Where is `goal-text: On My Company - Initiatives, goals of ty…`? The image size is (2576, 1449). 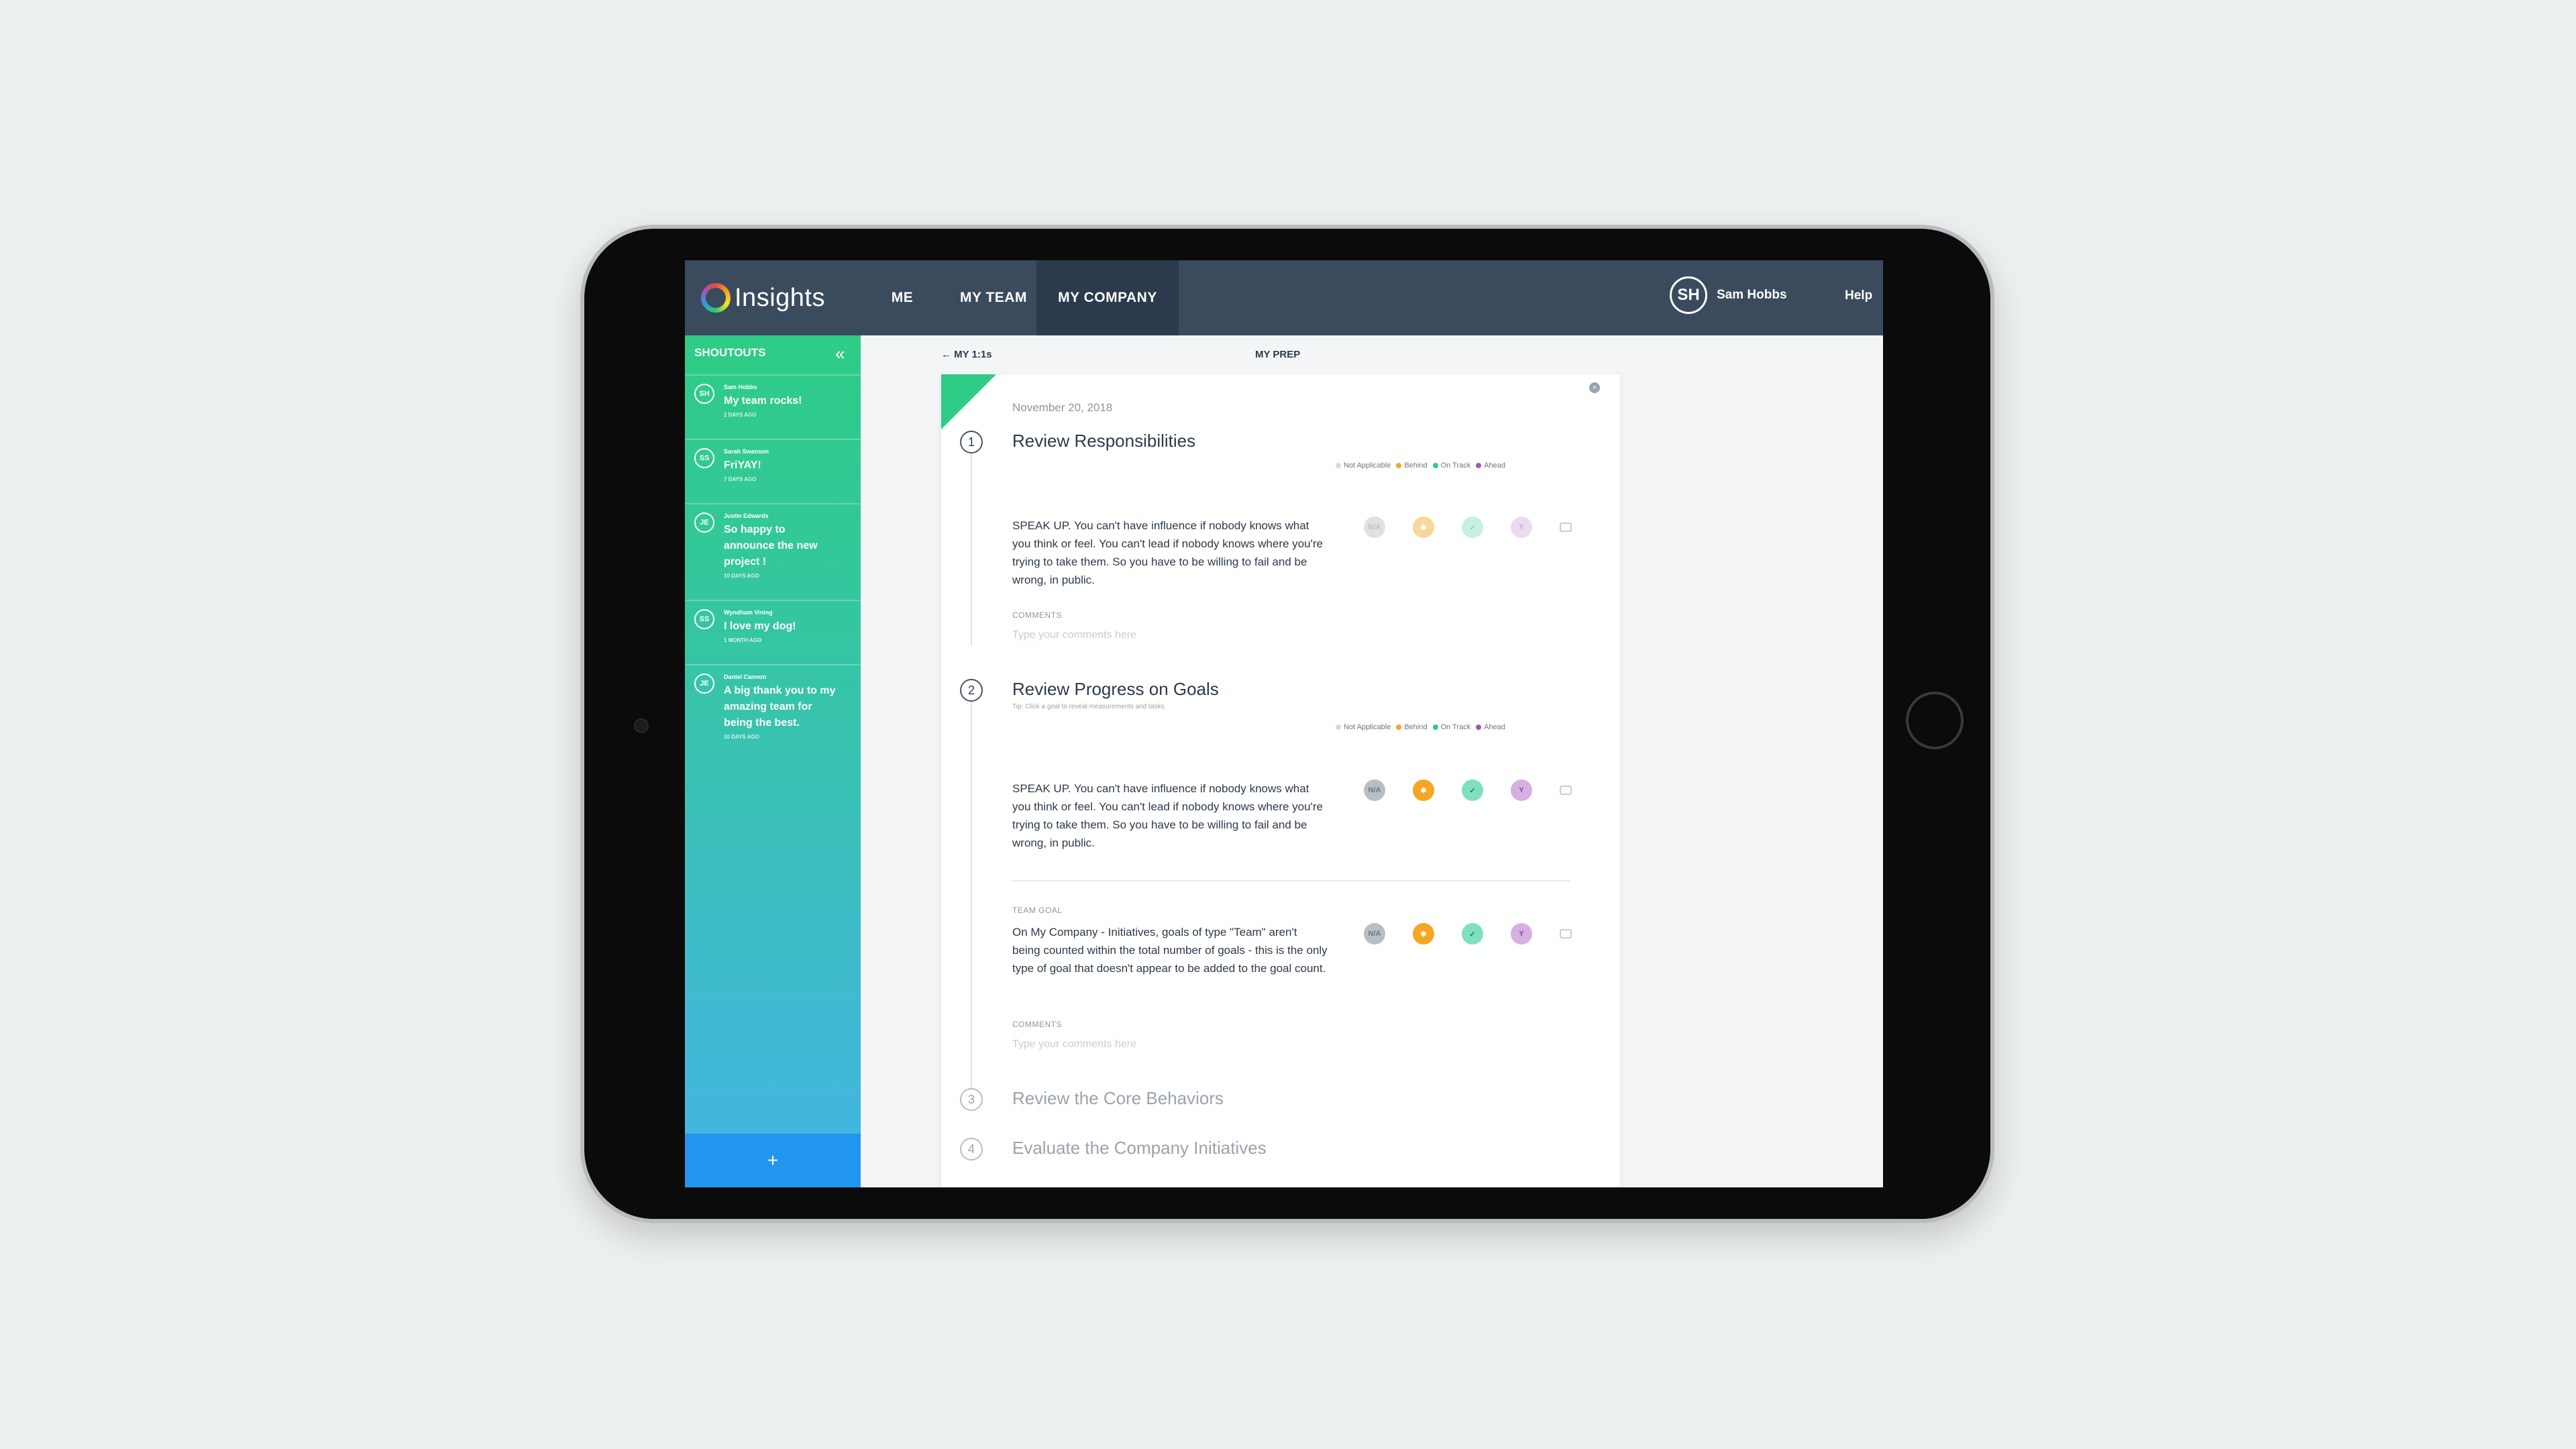 goal-text: On My Company - Initiatives, goals of ty… is located at coordinates (1170, 950).